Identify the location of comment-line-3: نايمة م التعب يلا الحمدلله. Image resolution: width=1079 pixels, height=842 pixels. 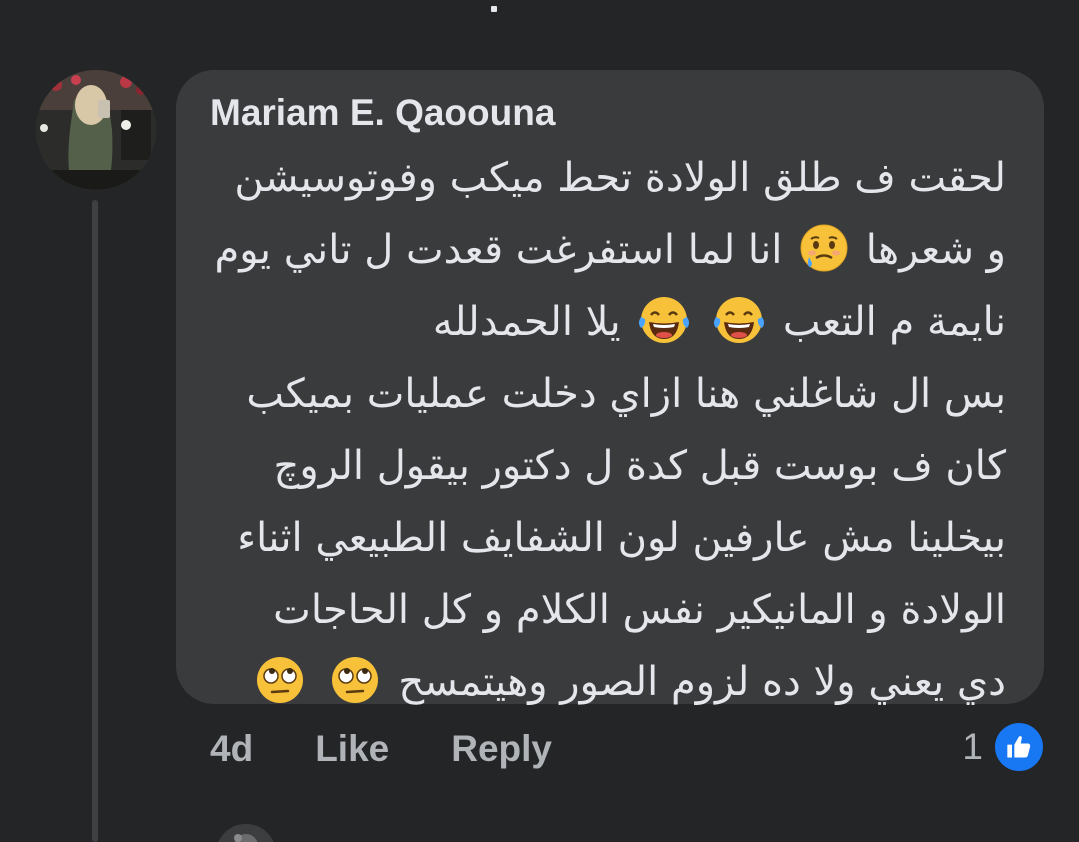
(610, 322).